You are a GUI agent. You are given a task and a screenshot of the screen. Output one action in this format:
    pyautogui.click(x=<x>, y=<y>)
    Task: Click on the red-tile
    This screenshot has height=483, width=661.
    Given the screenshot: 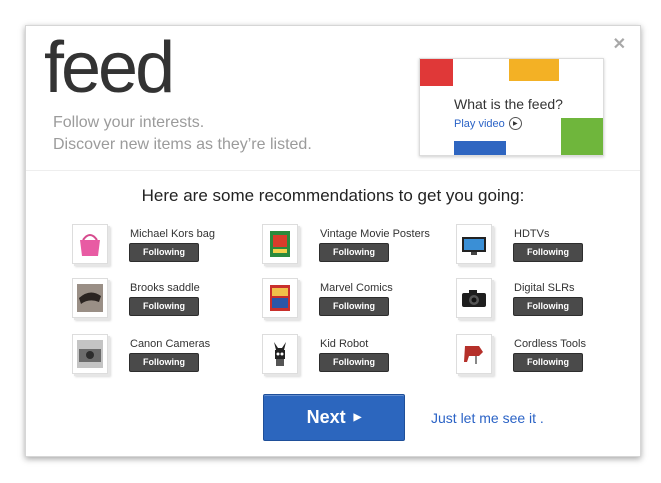 What is the action you would take?
    pyautogui.click(x=436, y=72)
    